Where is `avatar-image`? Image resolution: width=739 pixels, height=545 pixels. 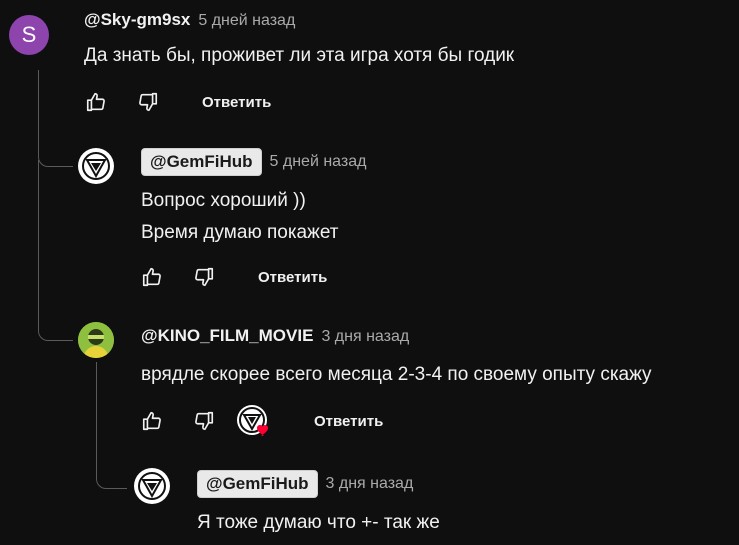 avatar-image is located at coordinates (96, 340).